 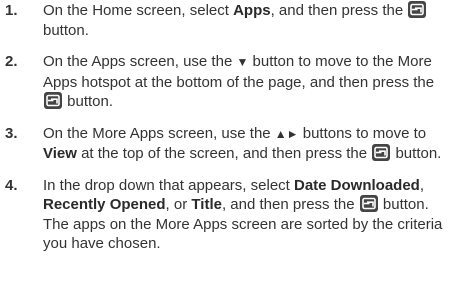 I want to click on step-text: On the Apps screen, use the, so click(x=140, y=61).